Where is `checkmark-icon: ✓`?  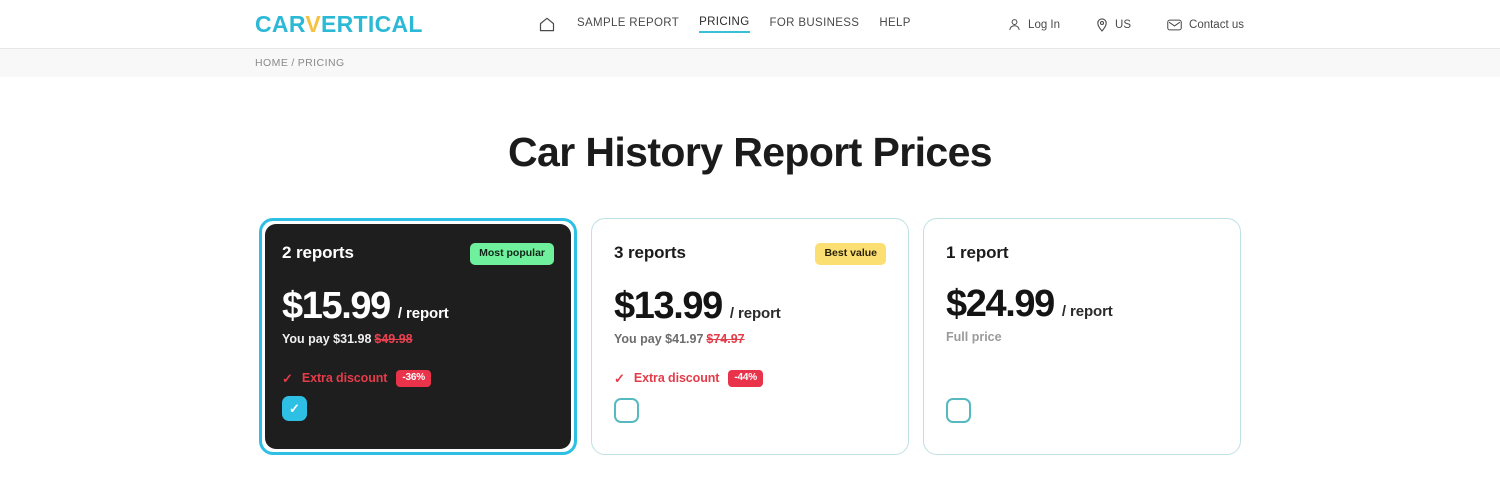 checkmark-icon: ✓ is located at coordinates (294, 408).